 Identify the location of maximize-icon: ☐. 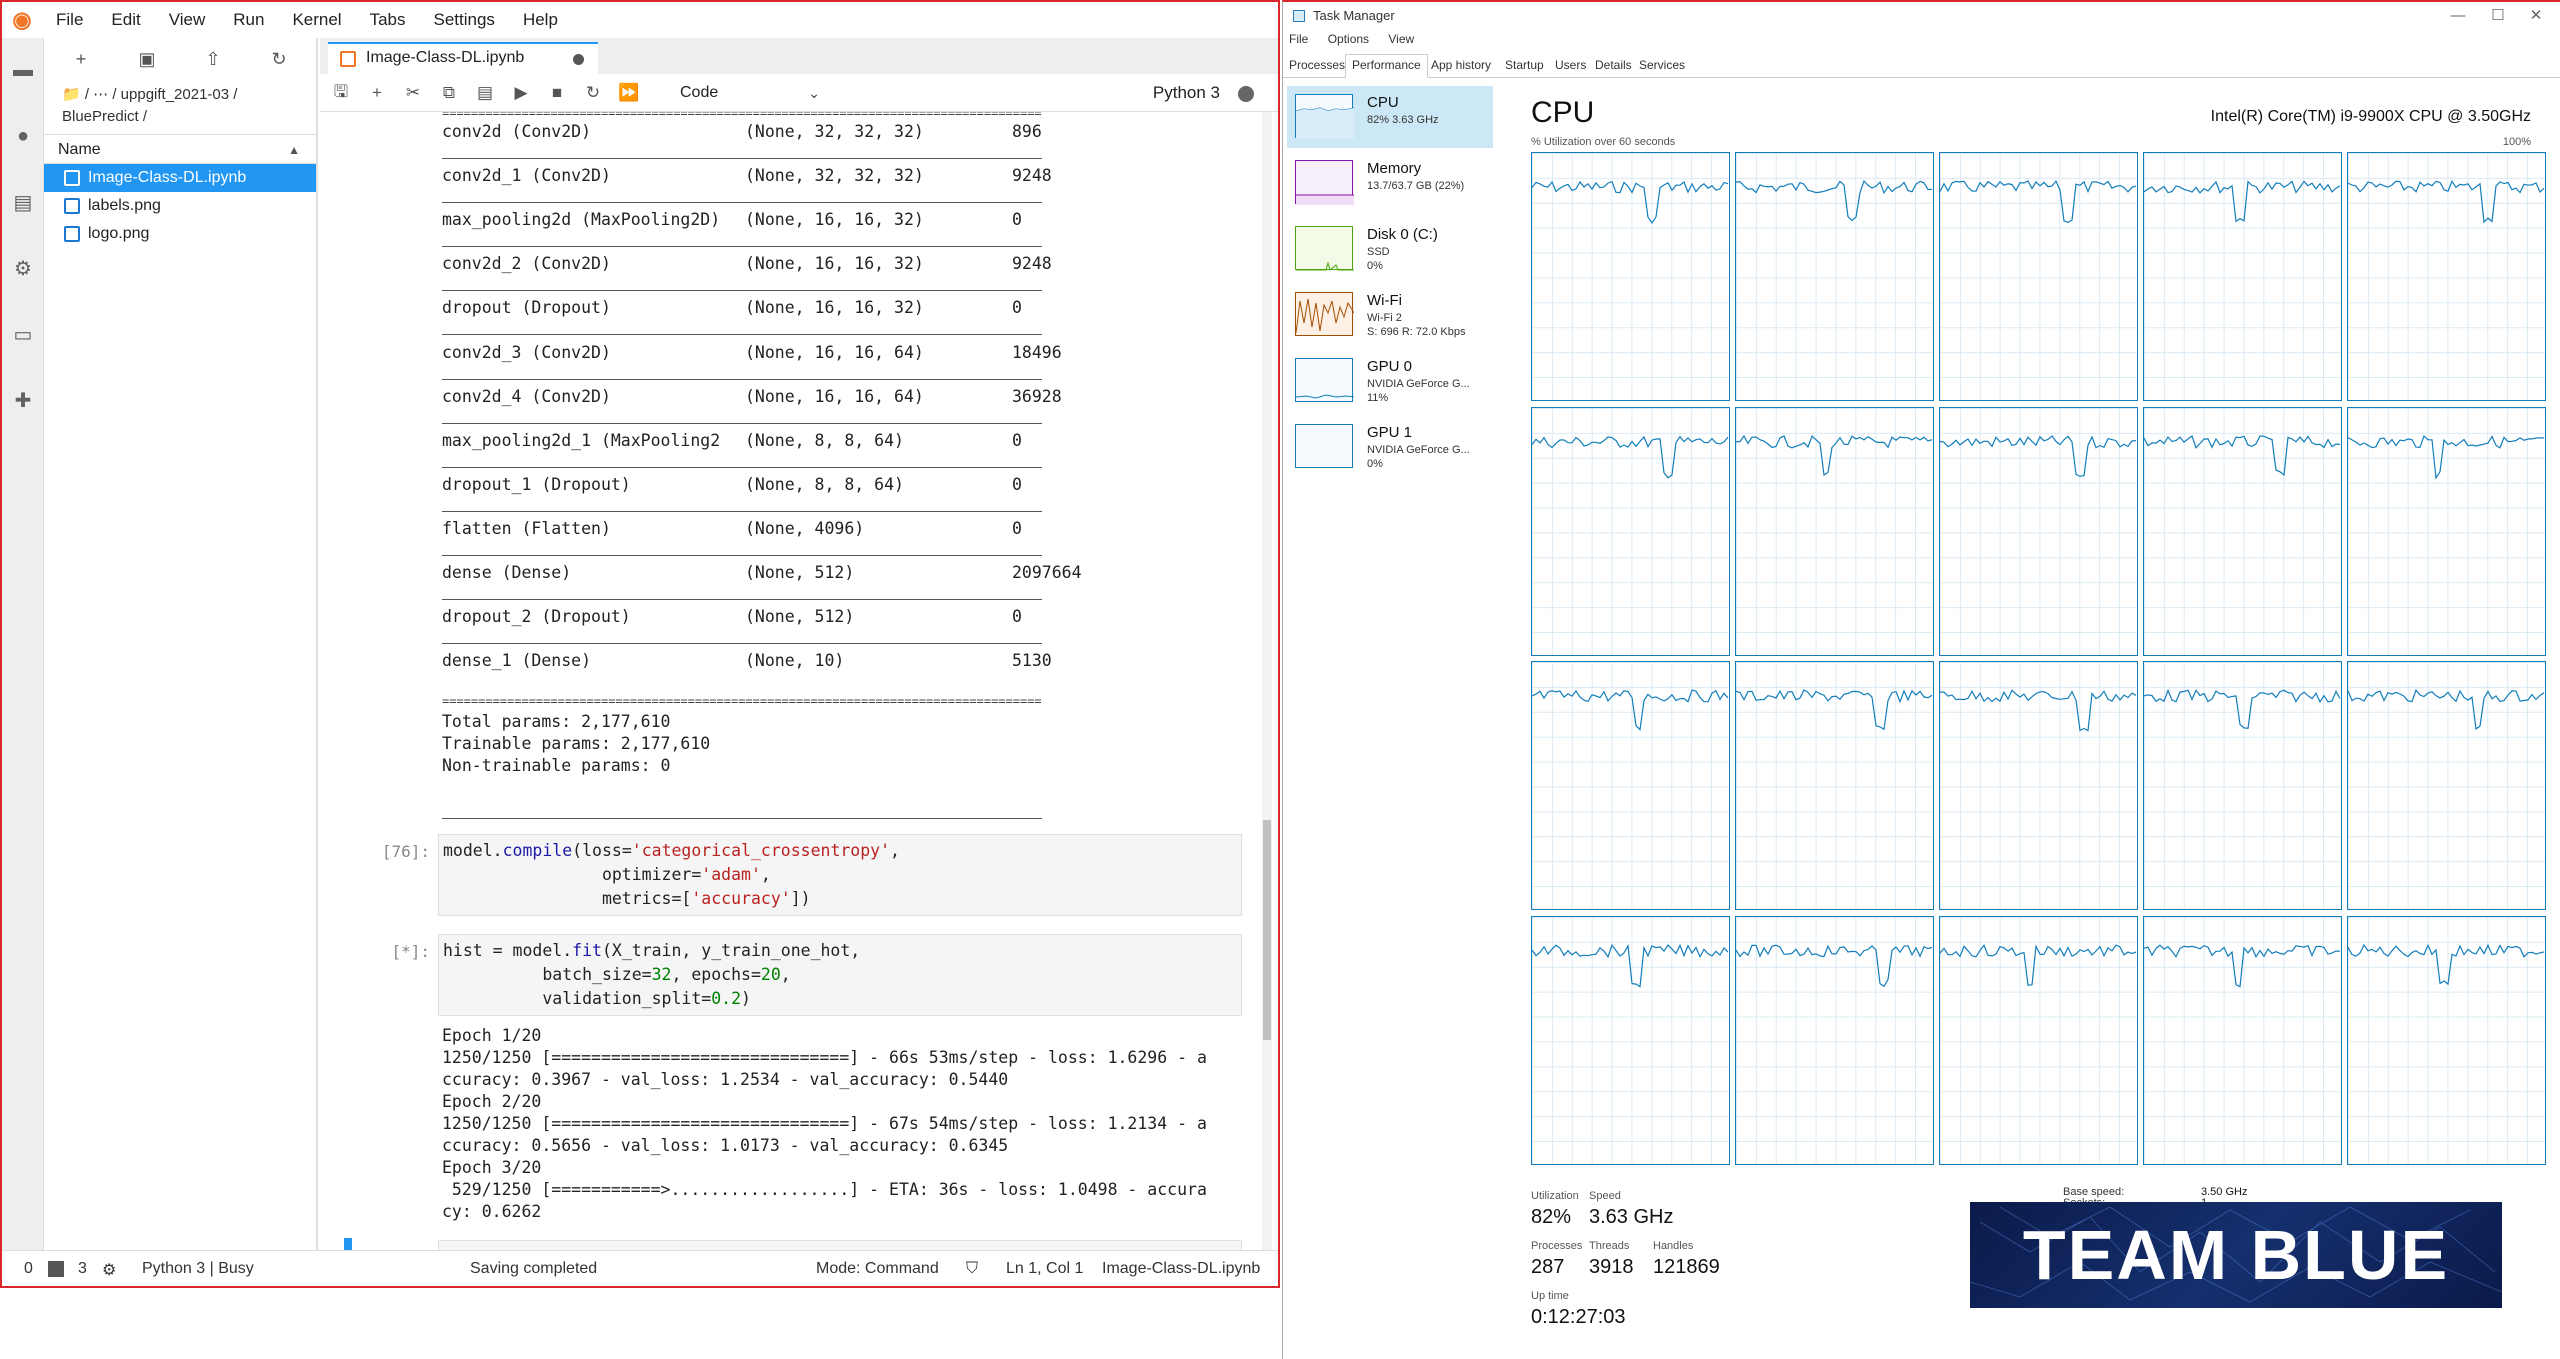
(2498, 16).